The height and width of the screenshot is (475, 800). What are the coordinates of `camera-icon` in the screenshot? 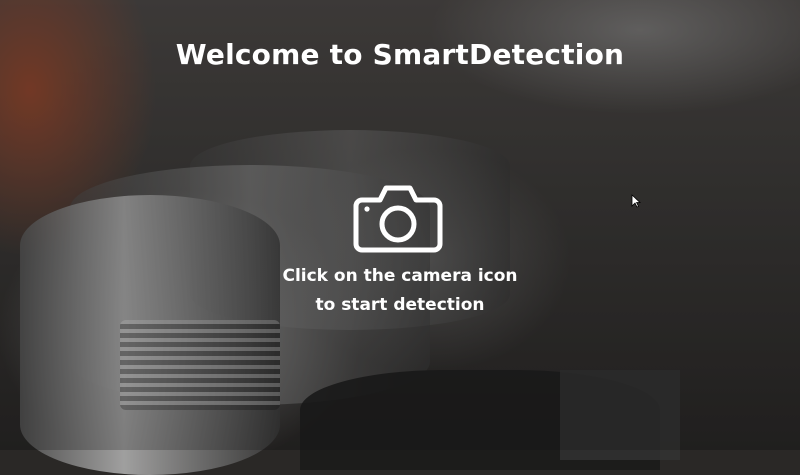 It's located at (398, 219).